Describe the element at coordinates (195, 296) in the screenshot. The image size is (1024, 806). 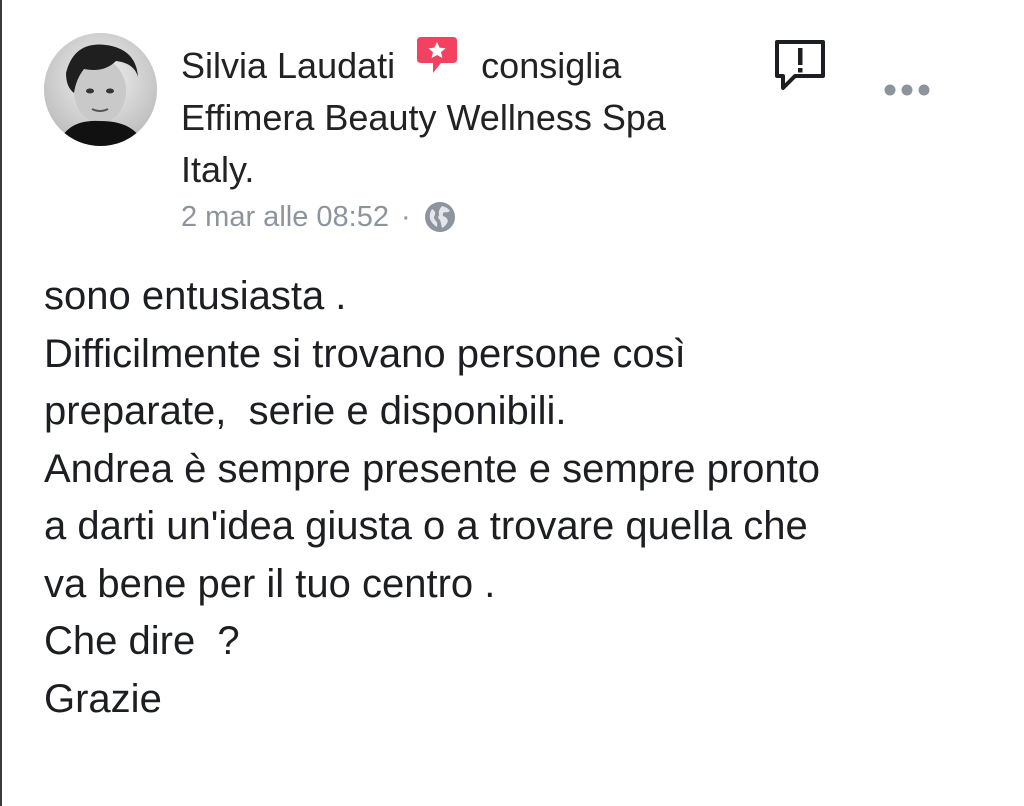
I see `post-text-line: sono entusiasta .` at that location.